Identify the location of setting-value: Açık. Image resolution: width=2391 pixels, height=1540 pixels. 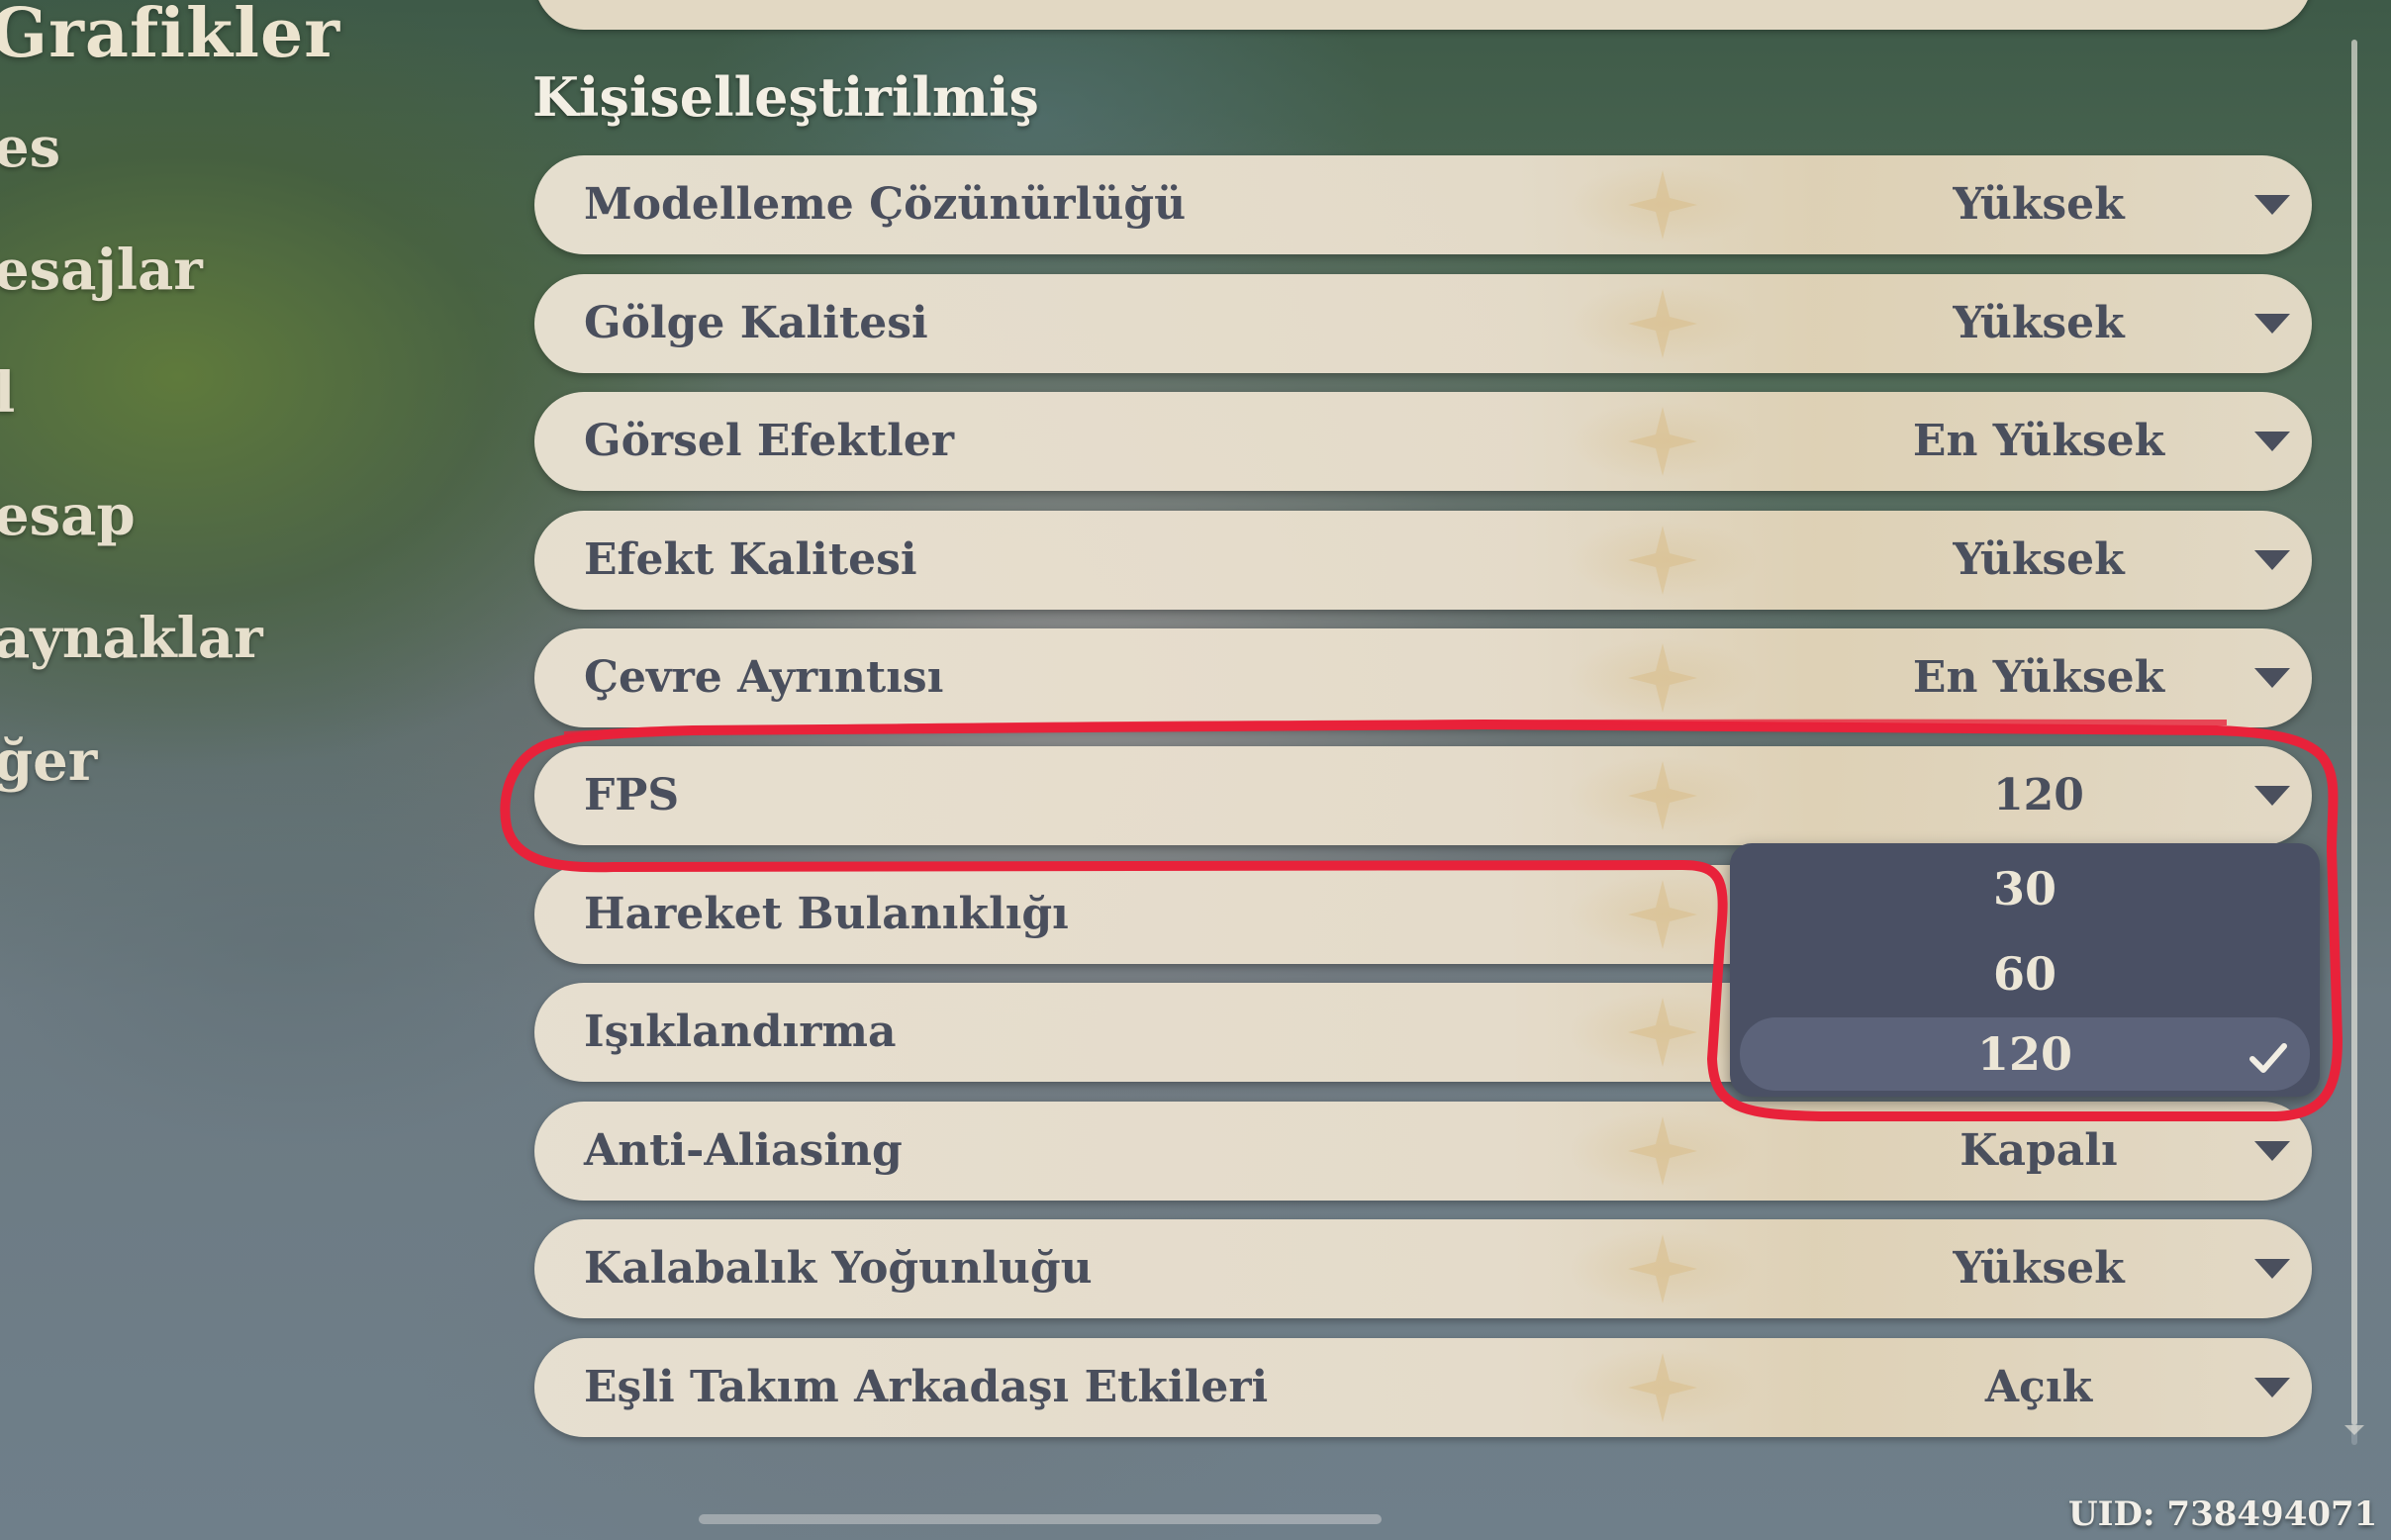
(2038, 1387).